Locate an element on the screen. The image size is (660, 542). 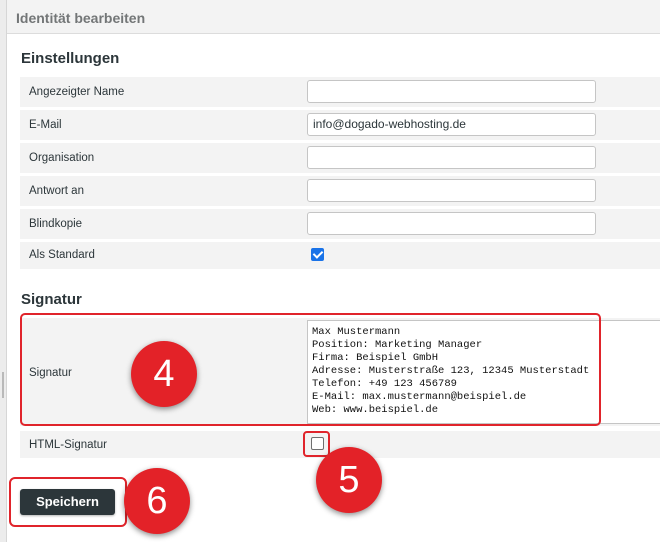
label-email: E-Mail is located at coordinates (45, 125).